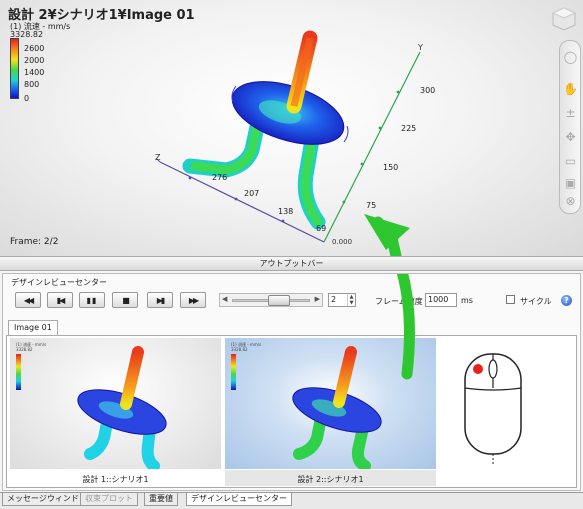  What do you see at coordinates (570, 88) in the screenshot?
I see `pan-hand-icon: ✋` at bounding box center [570, 88].